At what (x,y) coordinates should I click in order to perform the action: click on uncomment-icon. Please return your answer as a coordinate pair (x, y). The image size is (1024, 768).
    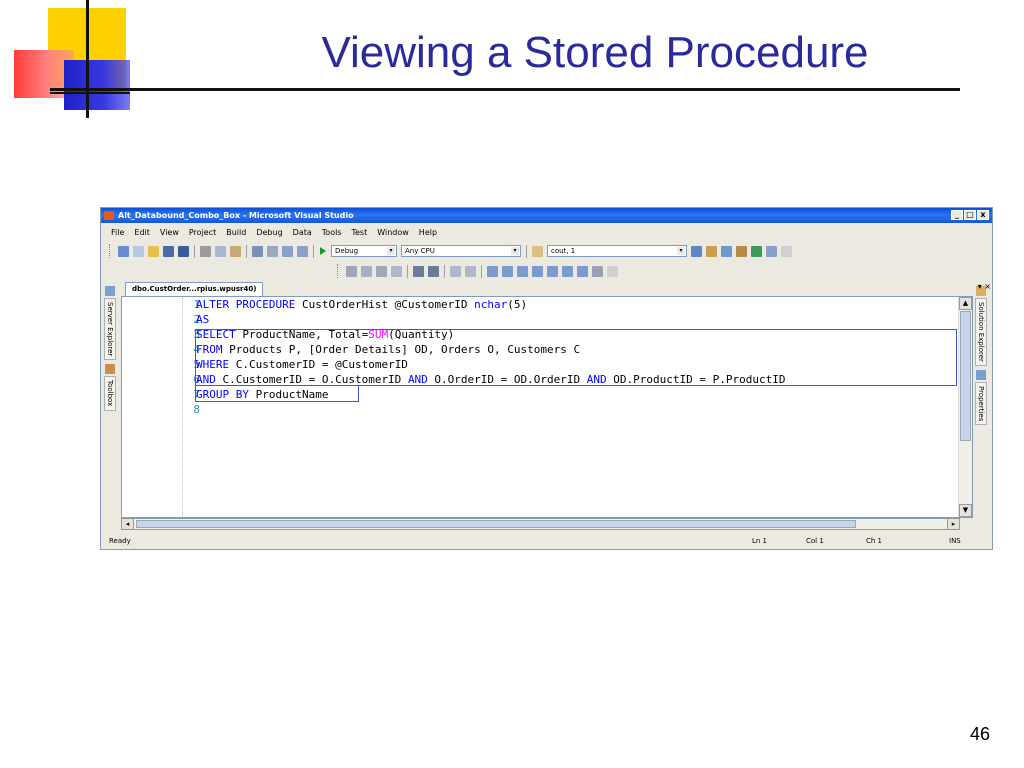
    Looking at the image, I should click on (470, 271).